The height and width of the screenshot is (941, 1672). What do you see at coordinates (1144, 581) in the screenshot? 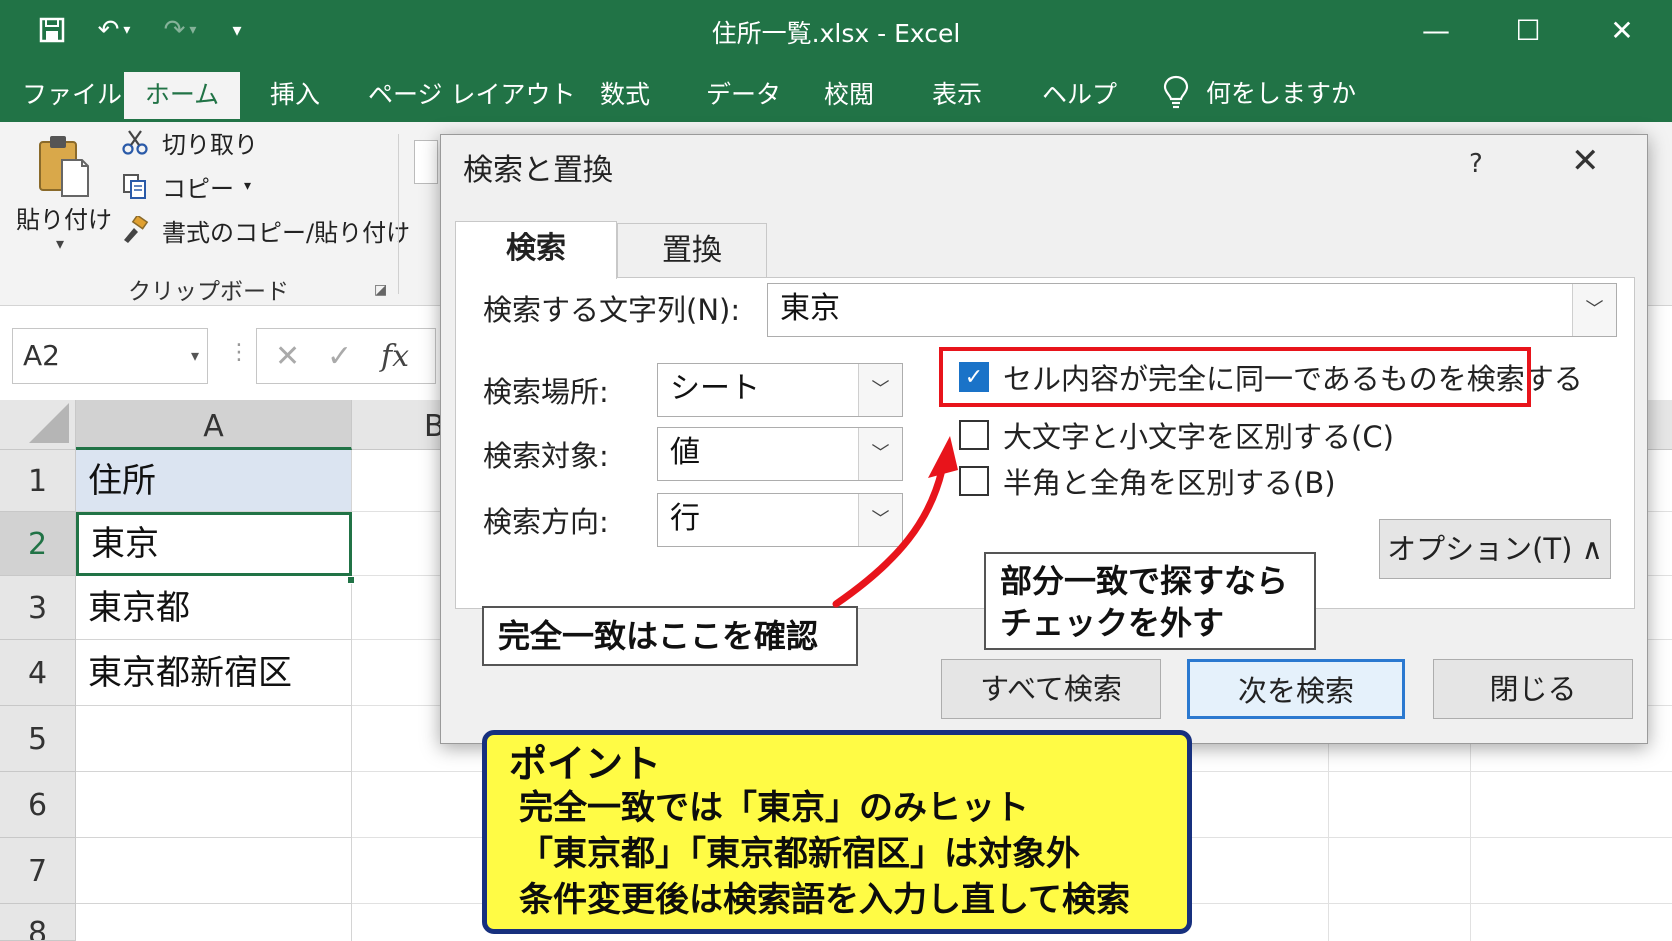
I see `partial-match-line-1: 部分一致で探すなら` at bounding box center [1144, 581].